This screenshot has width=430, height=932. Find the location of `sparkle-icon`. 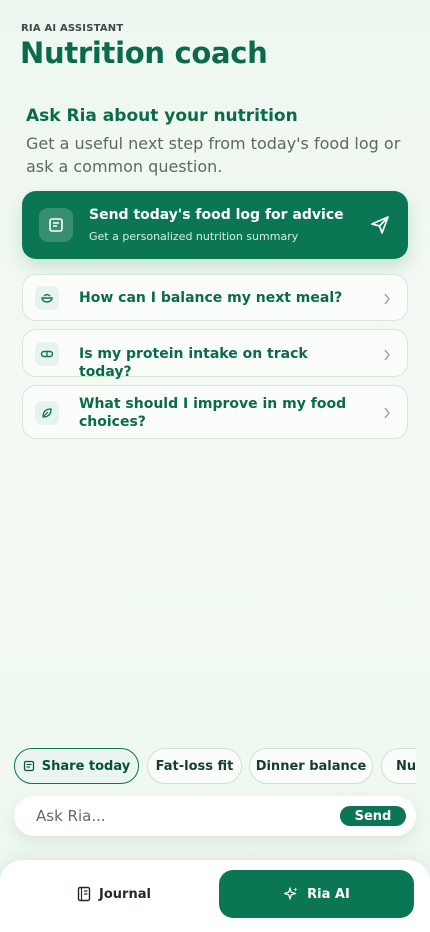

sparkle-icon is located at coordinates (291, 893).